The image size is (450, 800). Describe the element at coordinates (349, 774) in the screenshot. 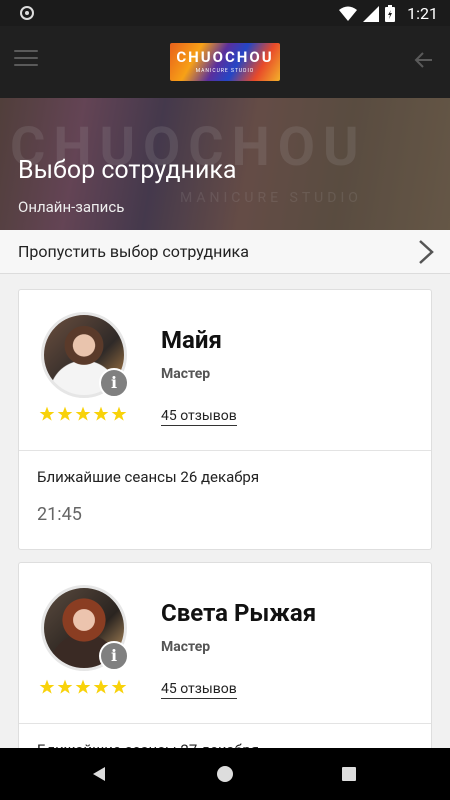

I see `nav-recents-icon` at that location.